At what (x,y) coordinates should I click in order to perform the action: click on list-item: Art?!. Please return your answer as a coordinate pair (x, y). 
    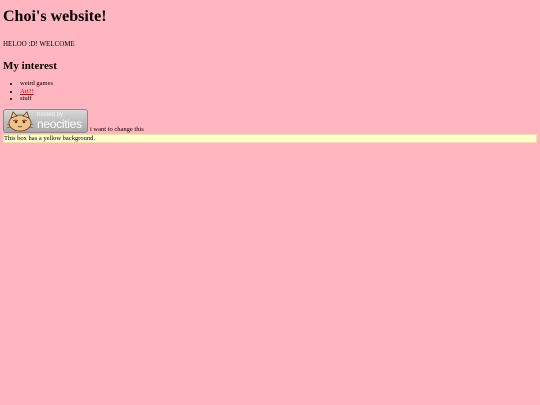
    Looking at the image, I should click on (278, 92).